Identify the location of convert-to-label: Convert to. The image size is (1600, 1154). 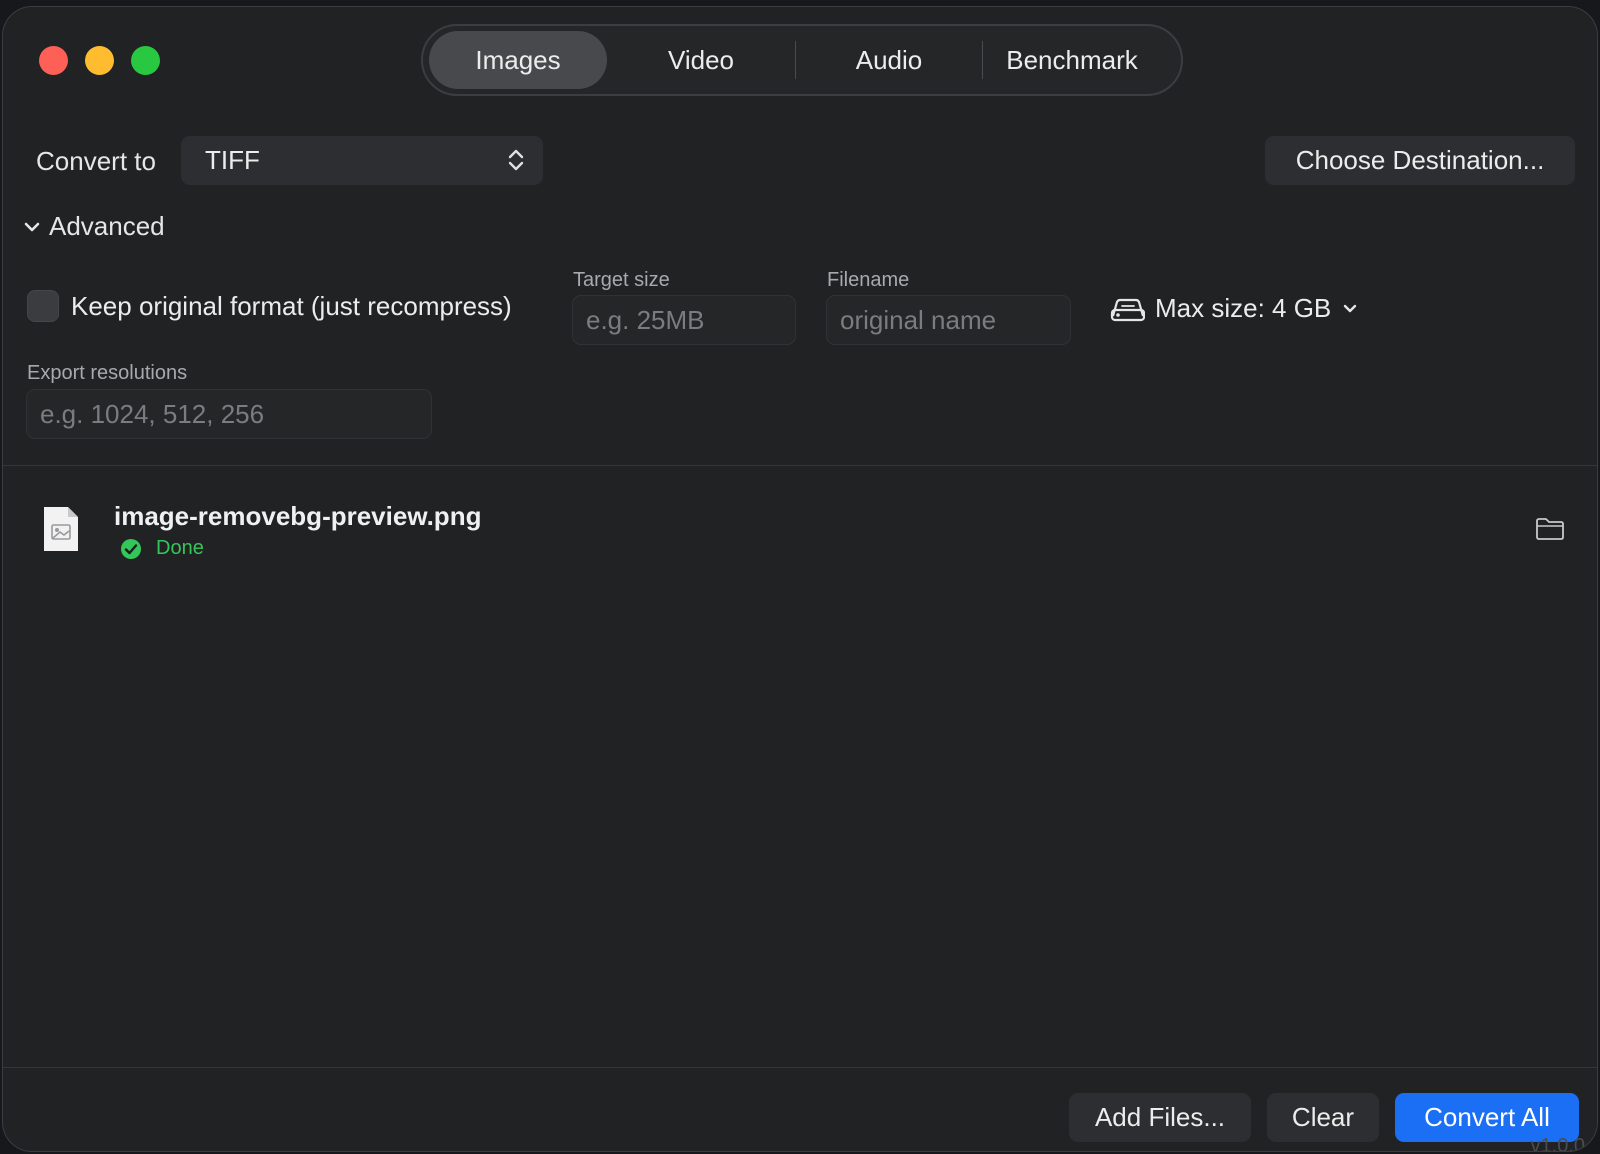
(96, 161).